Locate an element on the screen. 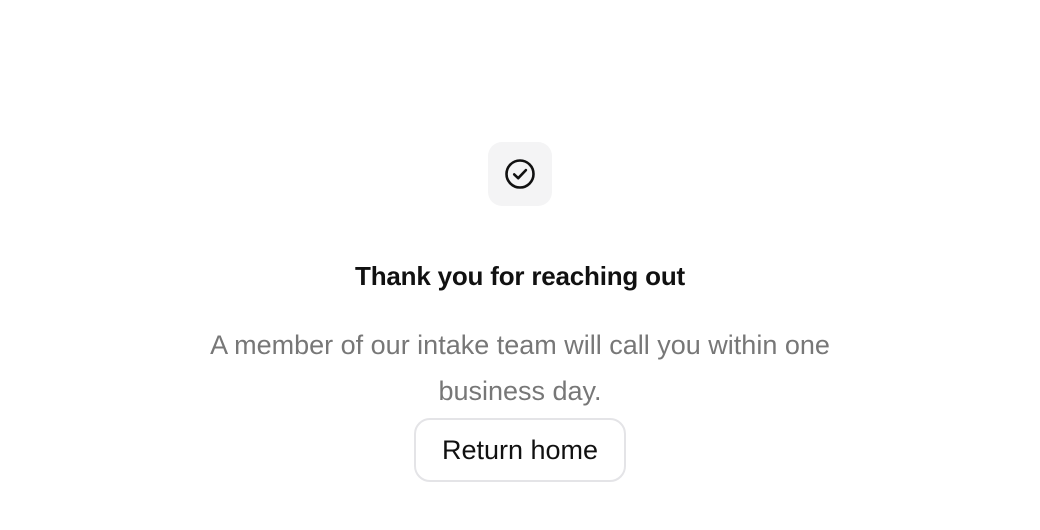 This screenshot has height=530, width=1040. success-icon-tile is located at coordinates (520, 174).